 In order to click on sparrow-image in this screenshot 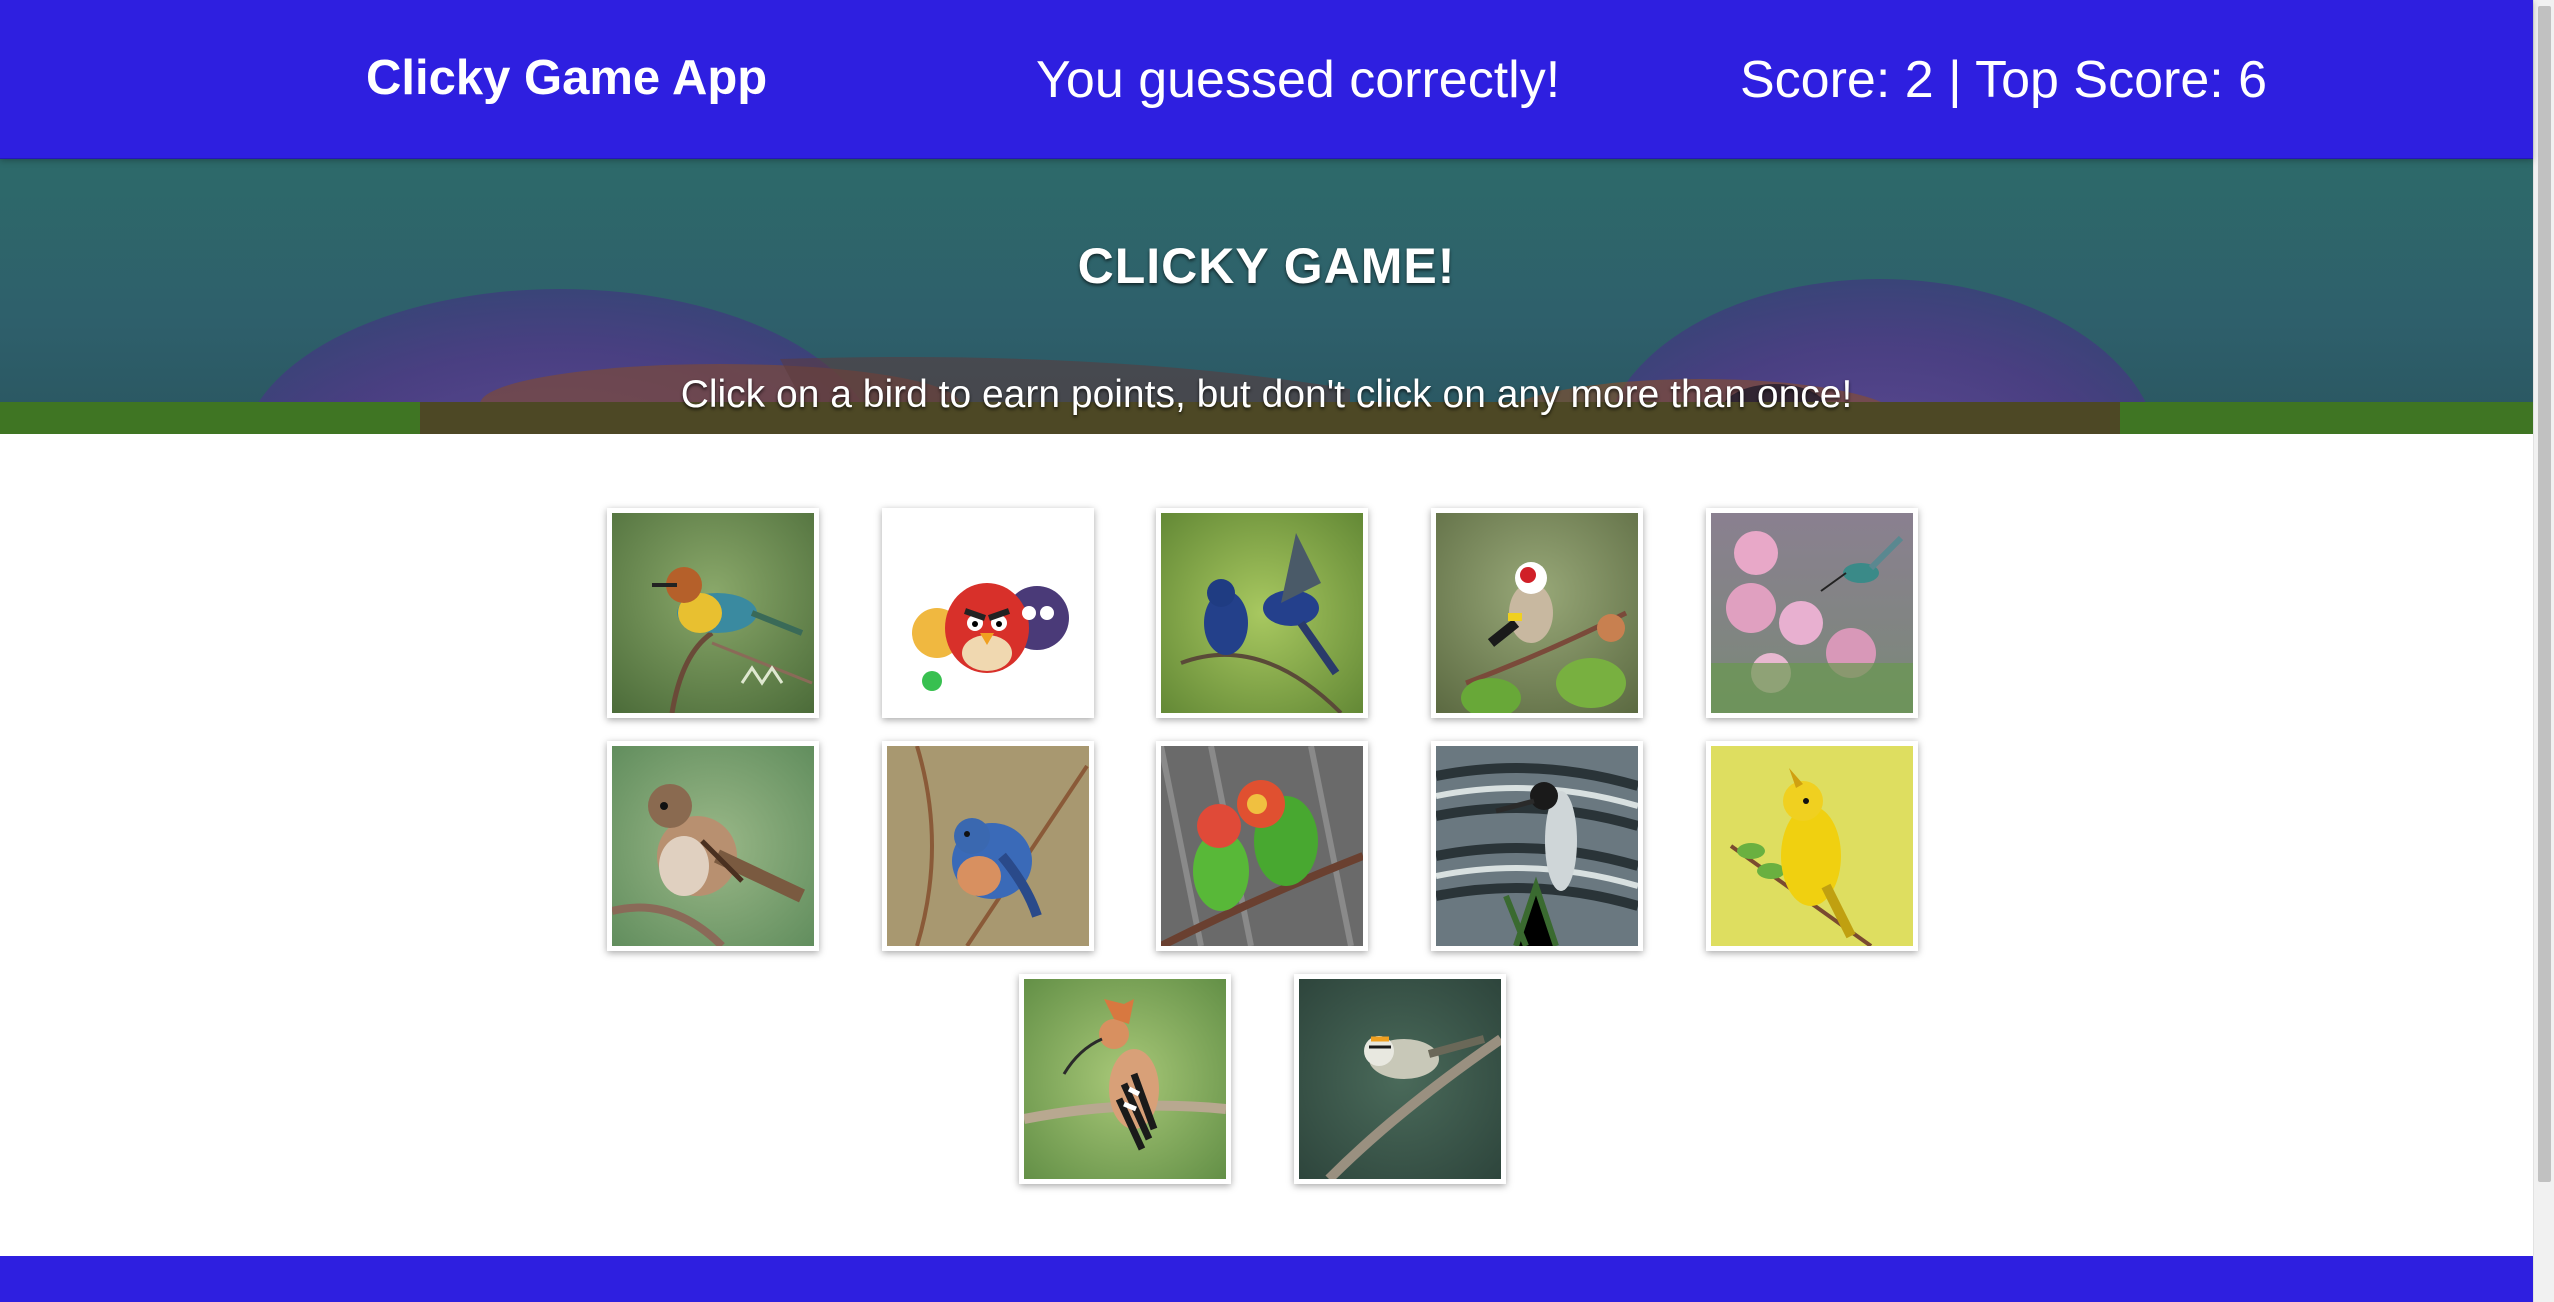, I will do `click(713, 846)`.